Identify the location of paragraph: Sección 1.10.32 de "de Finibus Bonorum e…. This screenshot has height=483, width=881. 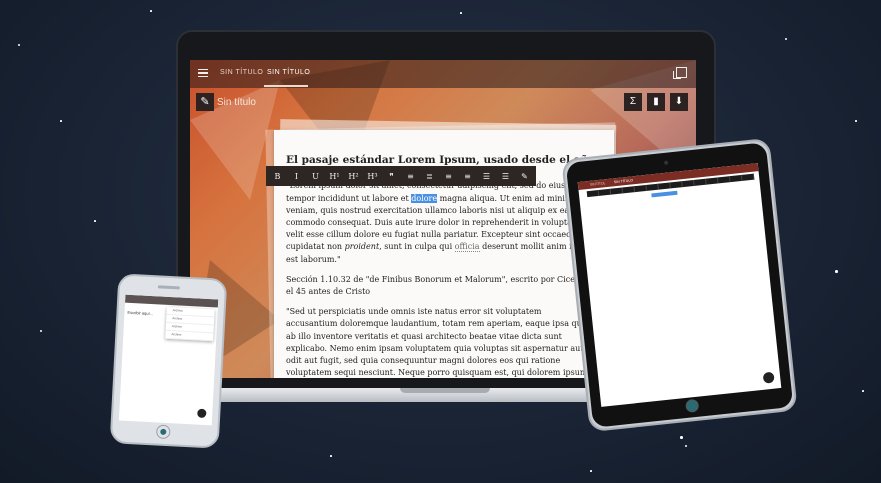
(444, 285).